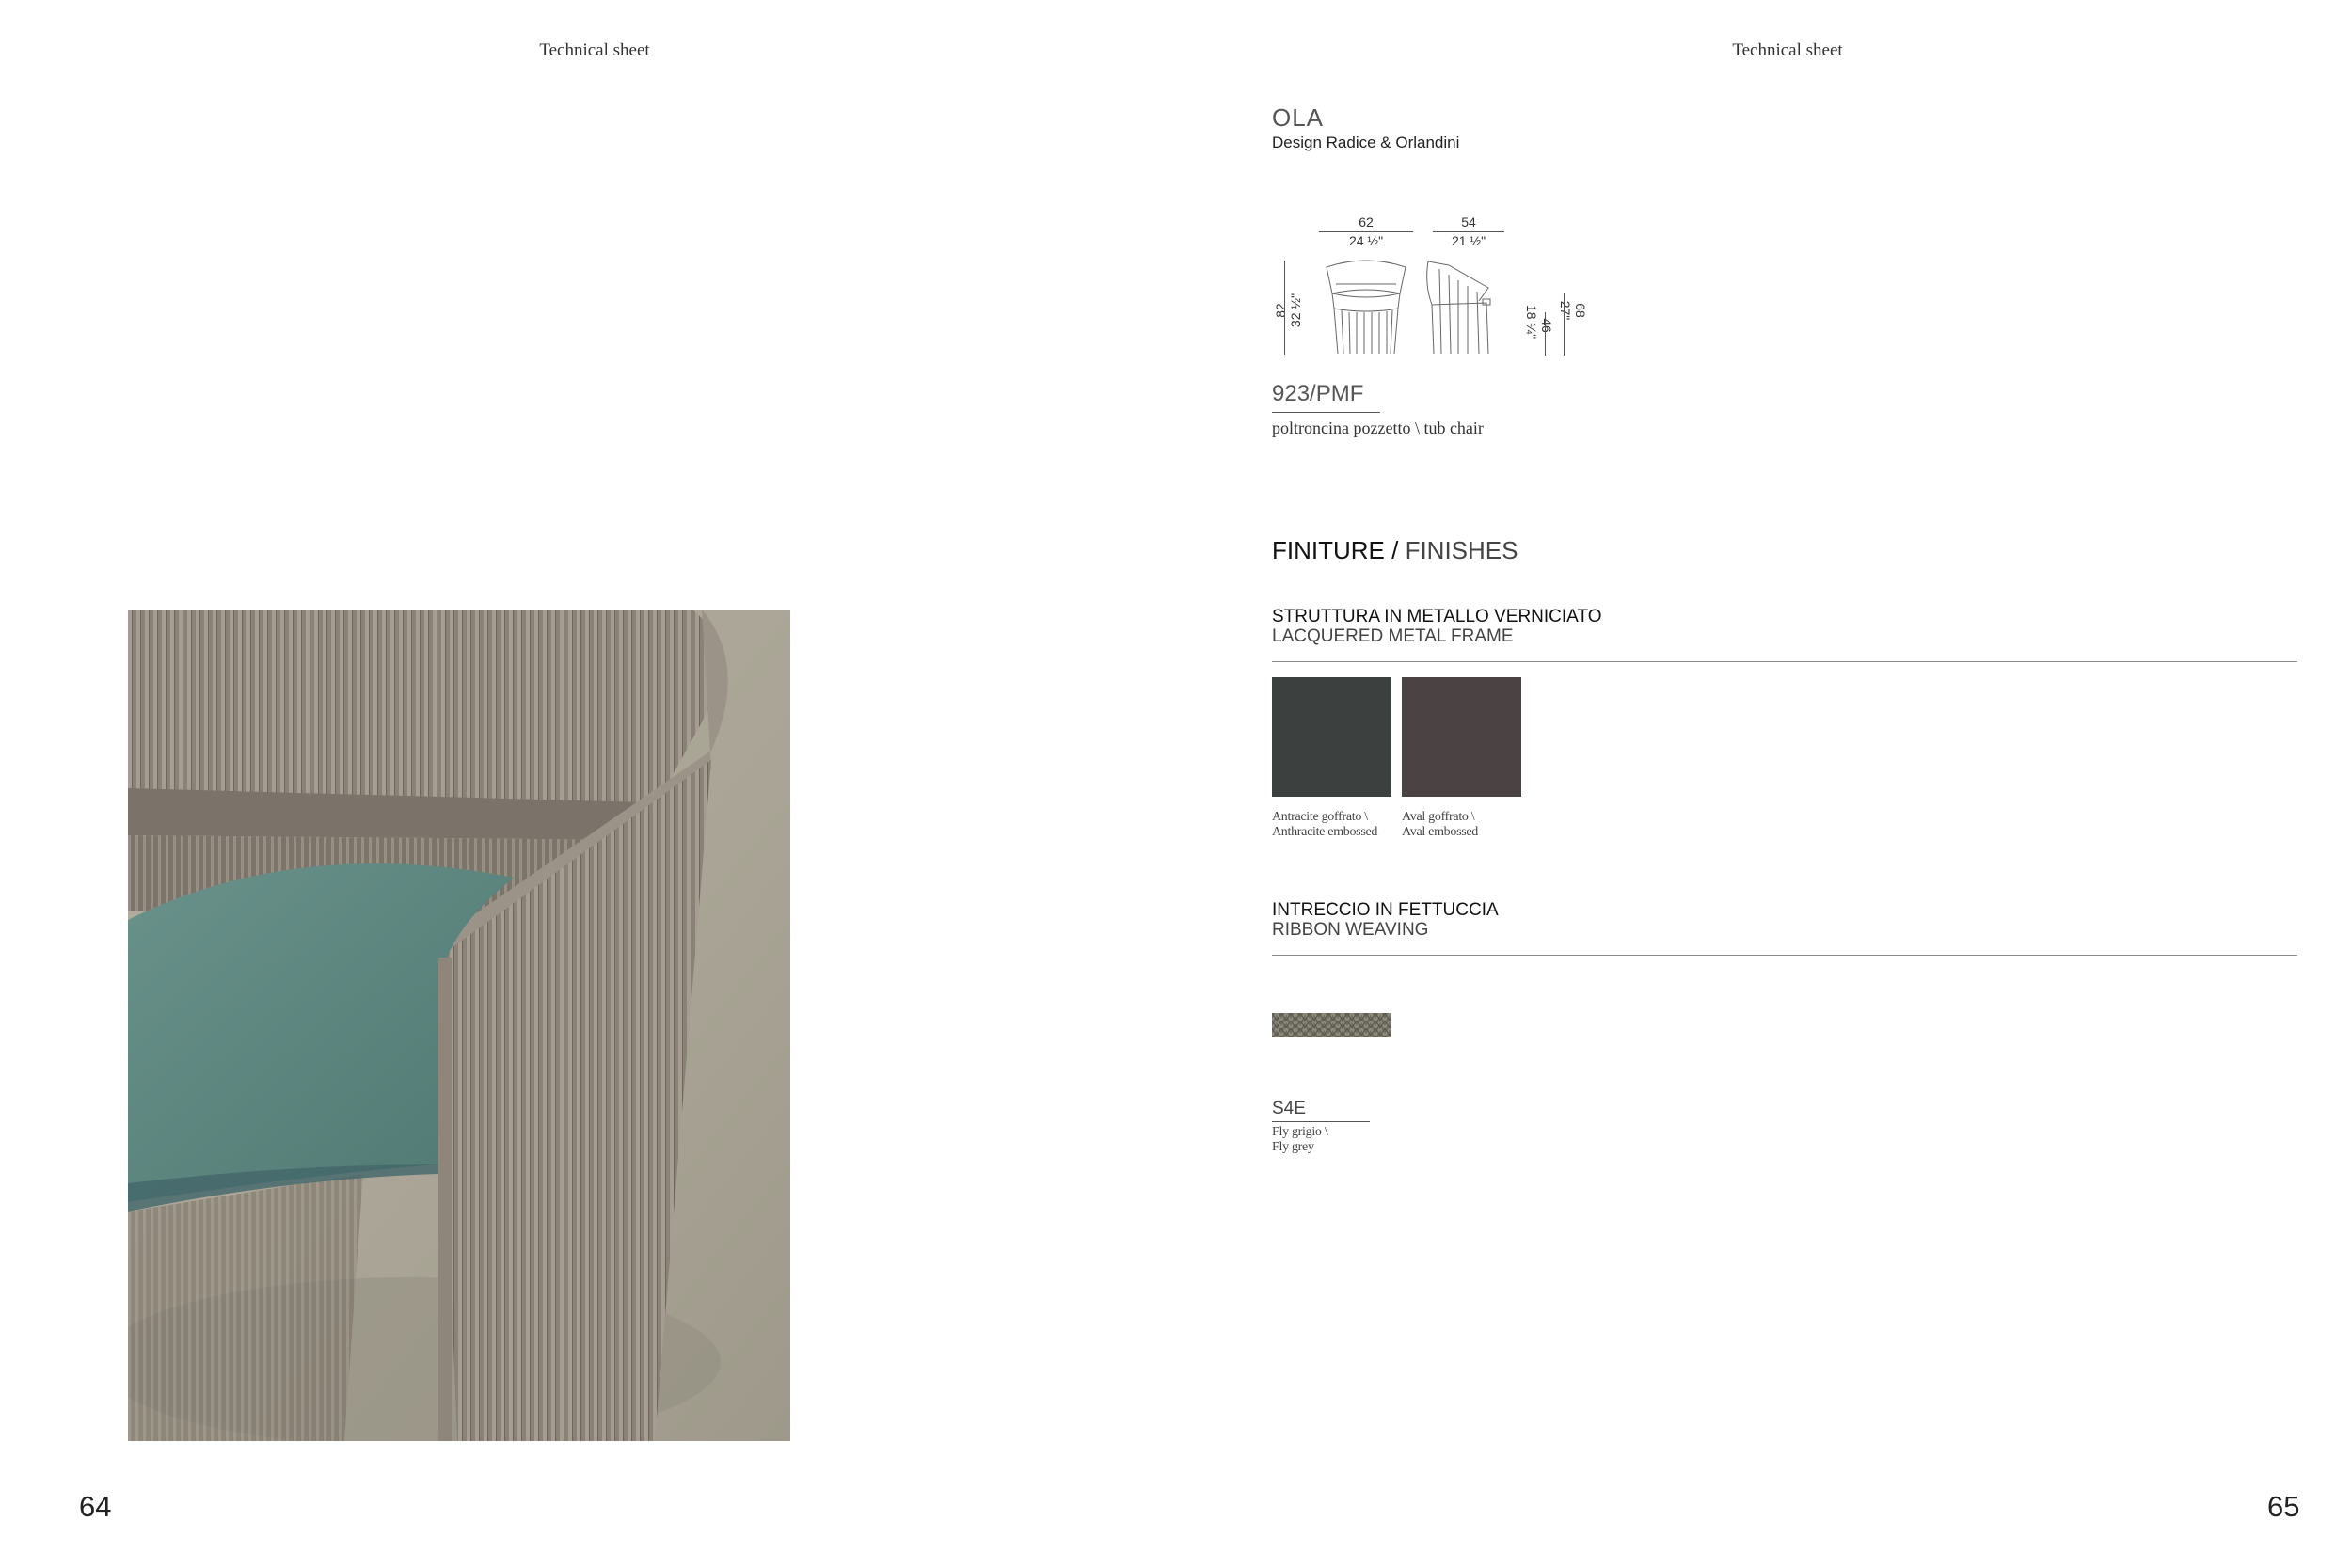  Describe the element at coordinates (2283, 1506) in the screenshot. I see `page-number-right: 65` at that location.